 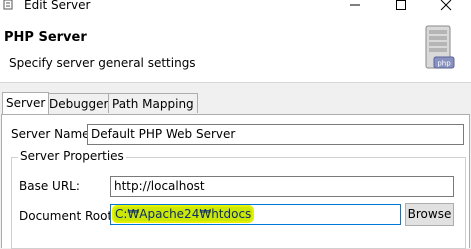 What do you see at coordinates (235, 8) in the screenshot?
I see `window-titlebar: Edit Server` at bounding box center [235, 8].